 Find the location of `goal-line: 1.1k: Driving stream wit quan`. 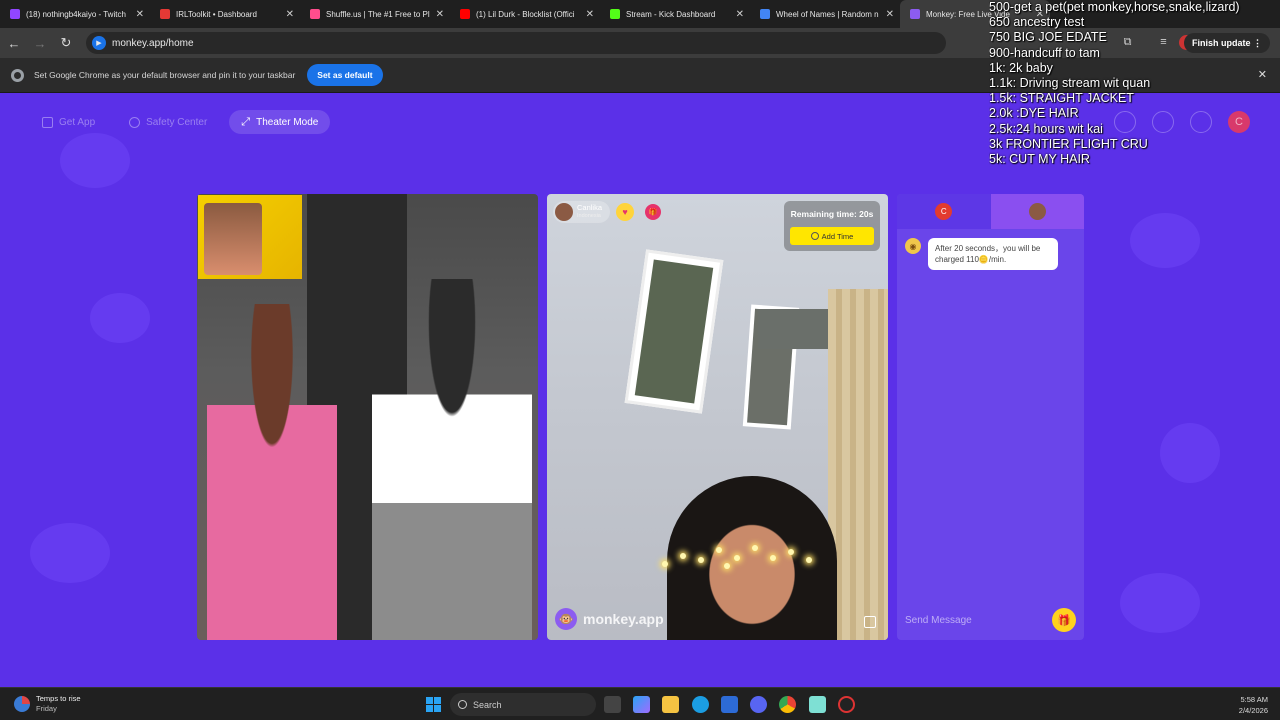

goal-line: 1.1k: Driving stream wit quan is located at coordinates (1070, 82).